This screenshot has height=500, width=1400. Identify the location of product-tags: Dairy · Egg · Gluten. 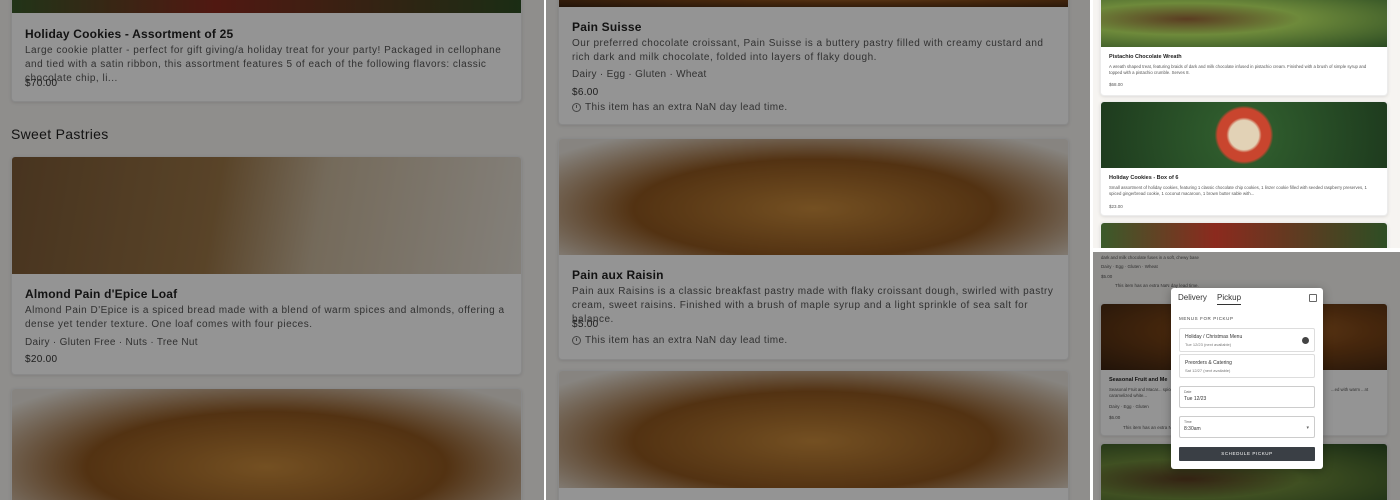
(1129, 406).